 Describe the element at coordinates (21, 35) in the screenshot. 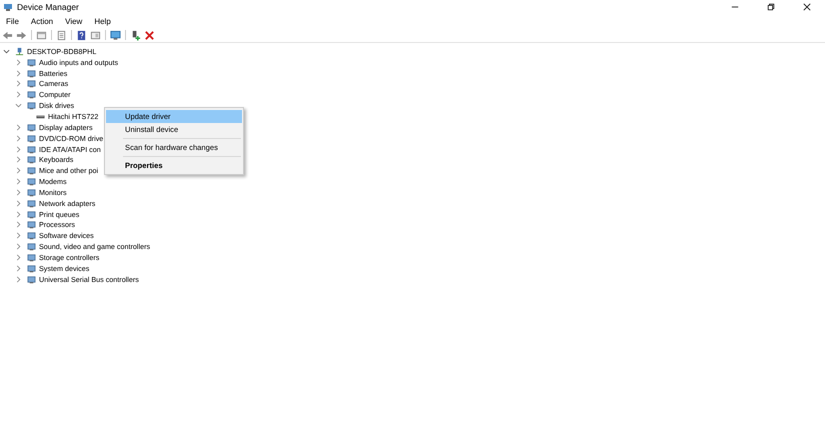

I see `forward-icon` at that location.